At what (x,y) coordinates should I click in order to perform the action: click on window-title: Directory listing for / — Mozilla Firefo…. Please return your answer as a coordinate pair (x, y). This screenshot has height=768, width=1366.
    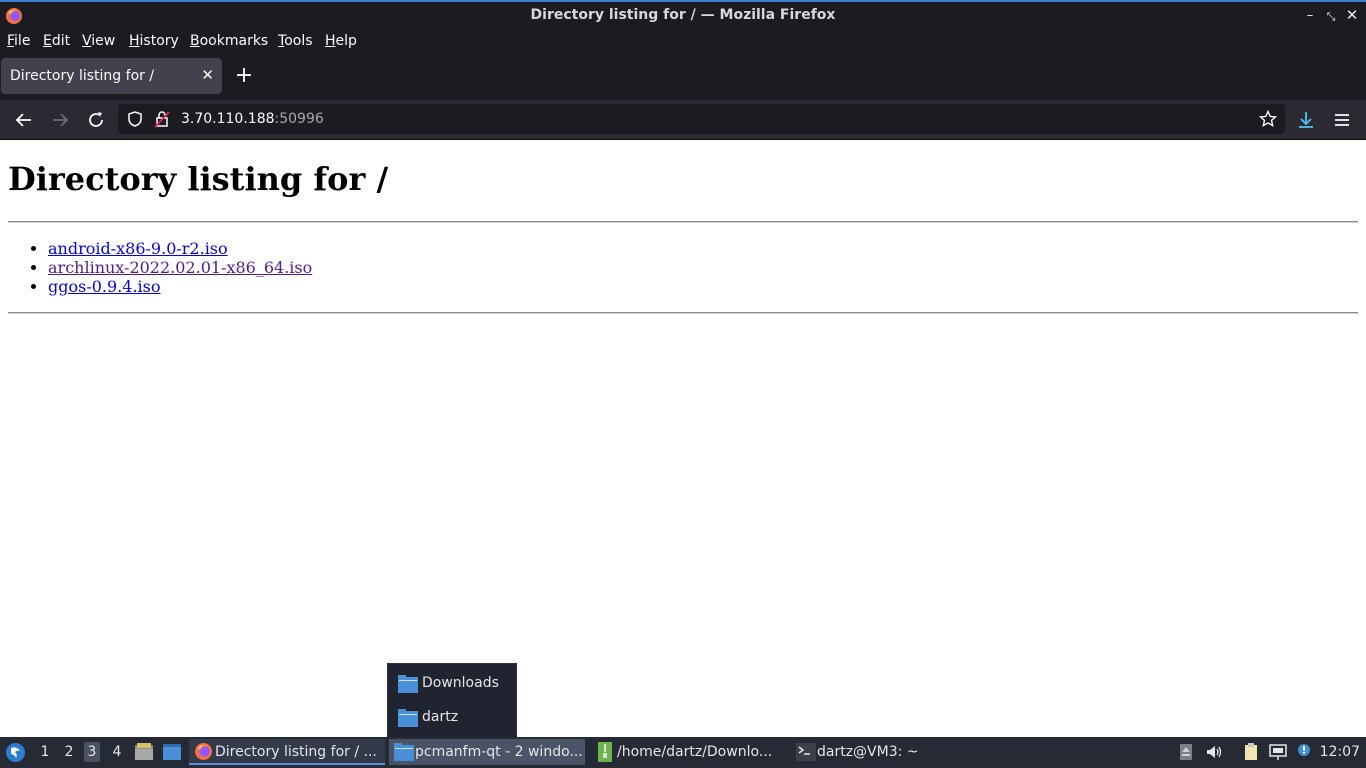
    Looking at the image, I should click on (683, 15).